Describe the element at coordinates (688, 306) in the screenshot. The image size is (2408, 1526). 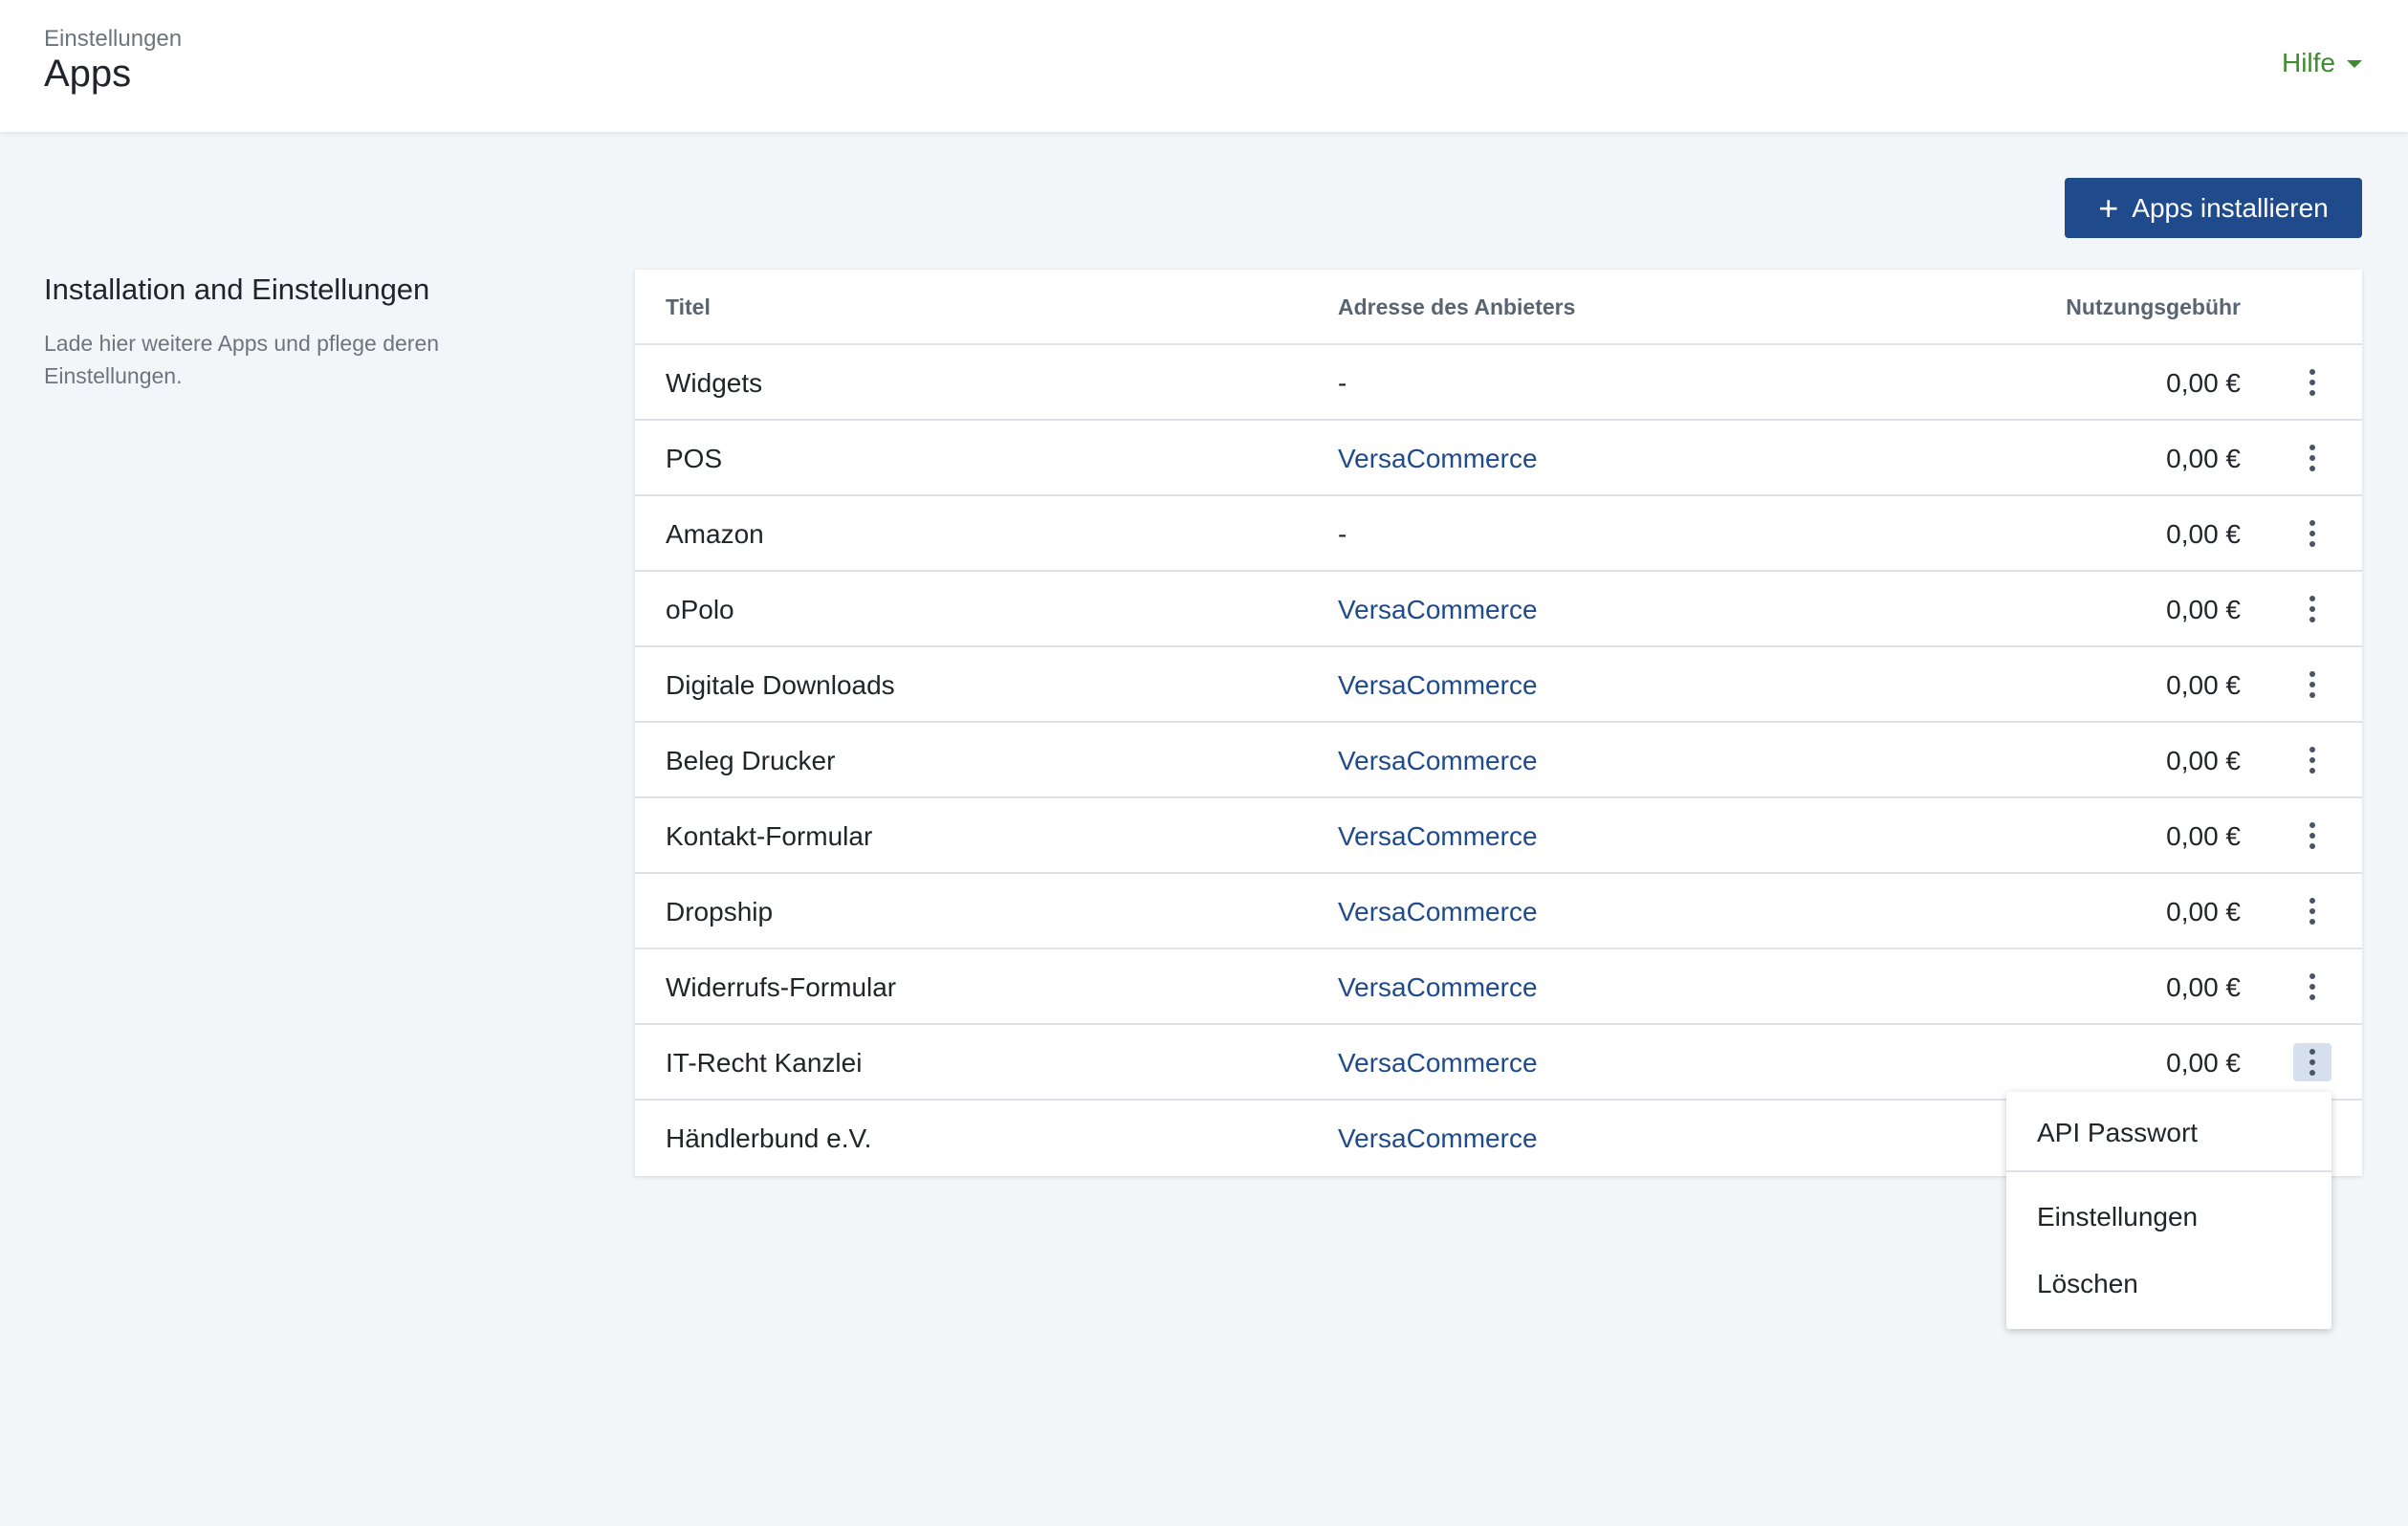
I see `column-header-title: Titel` at that location.